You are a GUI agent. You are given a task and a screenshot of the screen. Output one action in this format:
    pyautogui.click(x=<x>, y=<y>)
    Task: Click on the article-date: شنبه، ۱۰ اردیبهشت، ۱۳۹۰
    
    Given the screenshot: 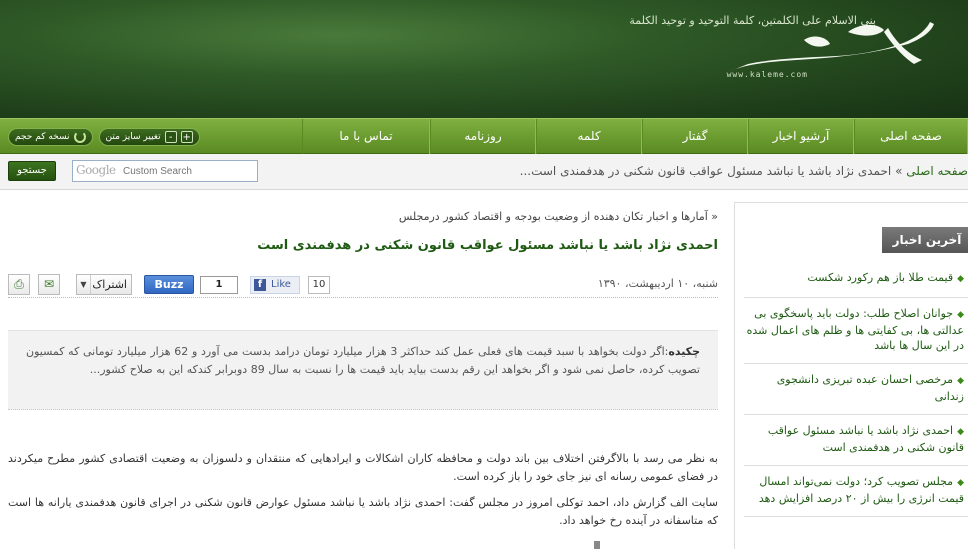 What is the action you would take?
    pyautogui.click(x=657, y=283)
    